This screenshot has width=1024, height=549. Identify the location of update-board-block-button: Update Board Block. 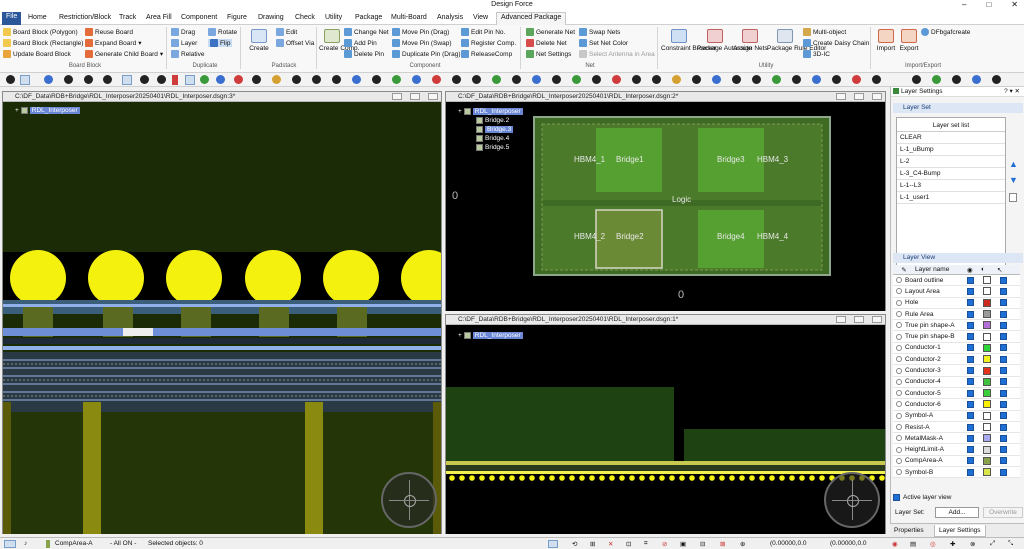
(37, 54).